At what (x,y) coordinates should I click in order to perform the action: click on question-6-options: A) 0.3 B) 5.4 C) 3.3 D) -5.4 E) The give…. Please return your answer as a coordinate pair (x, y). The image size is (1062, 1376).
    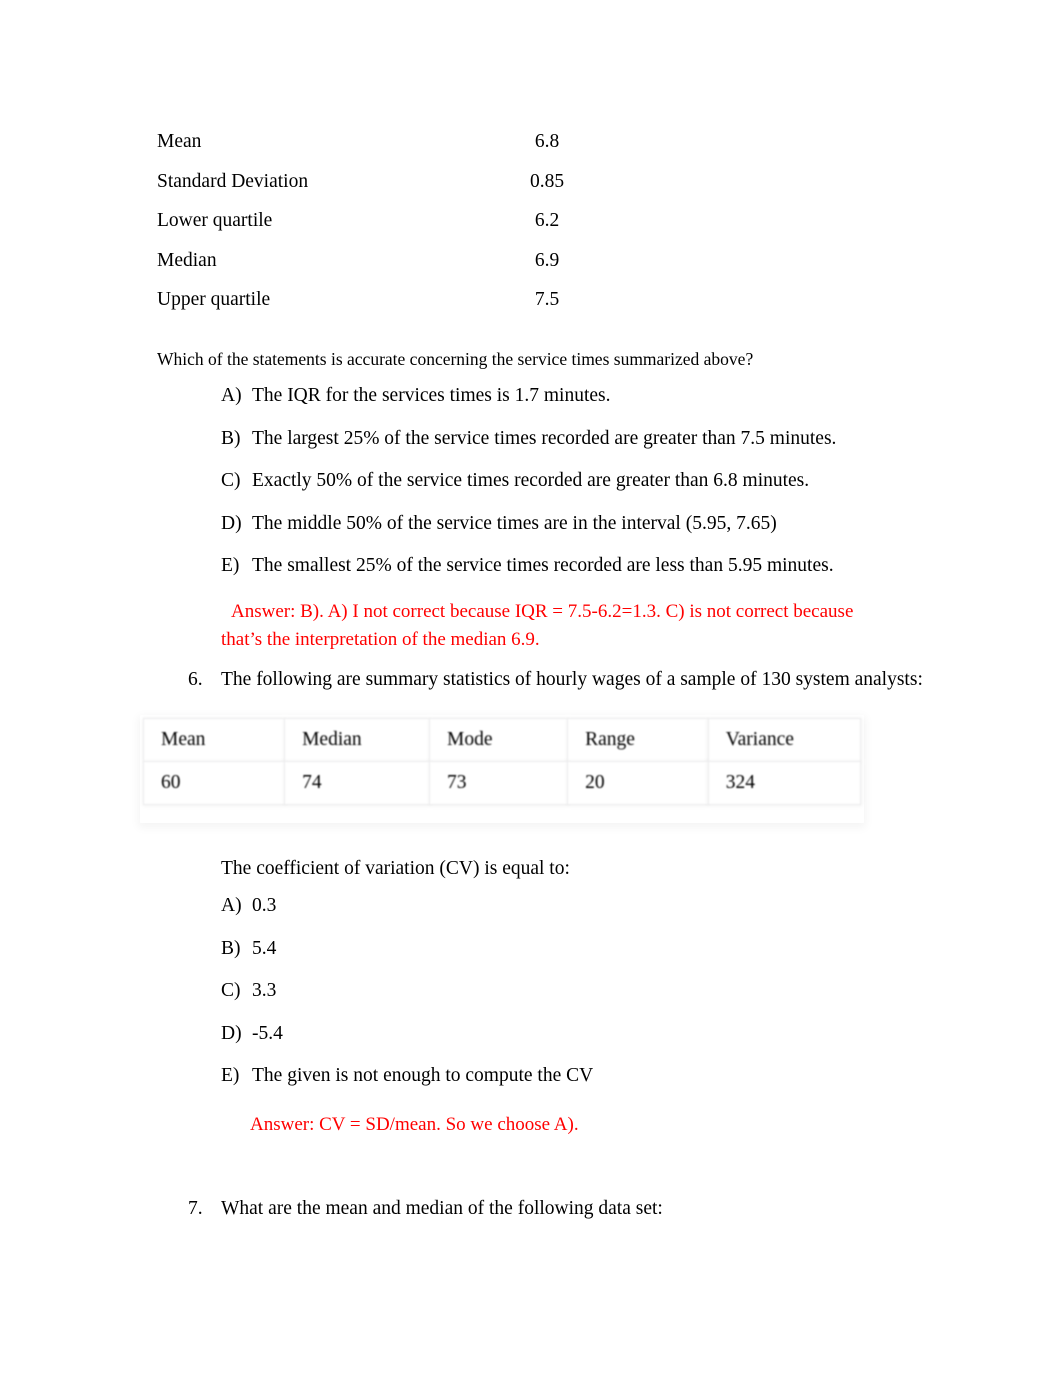
    Looking at the image, I should click on (521, 1002).